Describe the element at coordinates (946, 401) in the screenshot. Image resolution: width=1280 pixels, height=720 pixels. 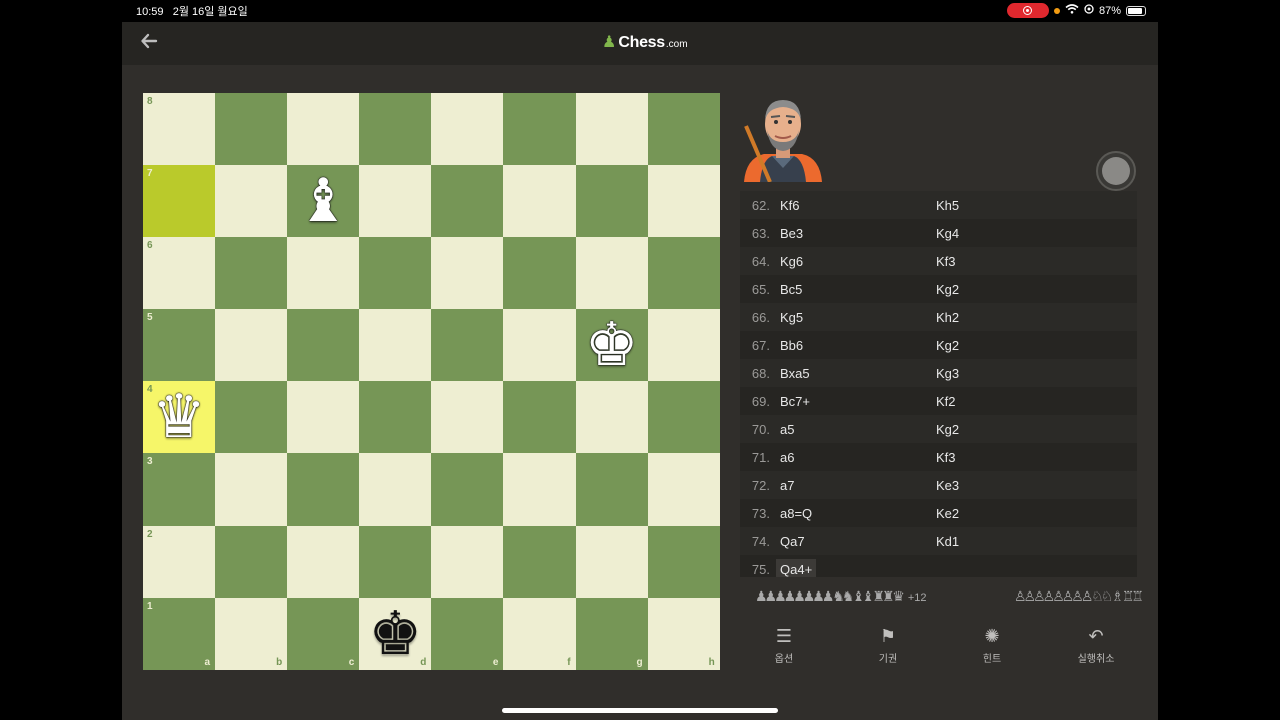
I see `black-move: Kf2` at that location.